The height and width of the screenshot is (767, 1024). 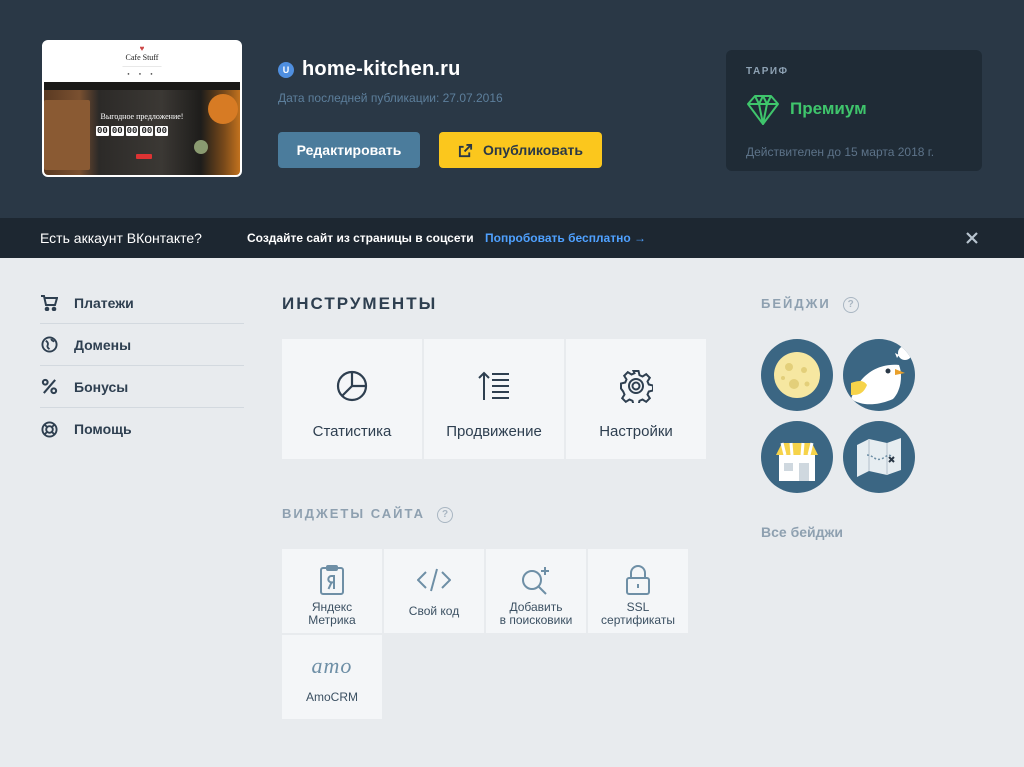 What do you see at coordinates (349, 150) in the screenshot?
I see `edit-button: Редактировать` at bounding box center [349, 150].